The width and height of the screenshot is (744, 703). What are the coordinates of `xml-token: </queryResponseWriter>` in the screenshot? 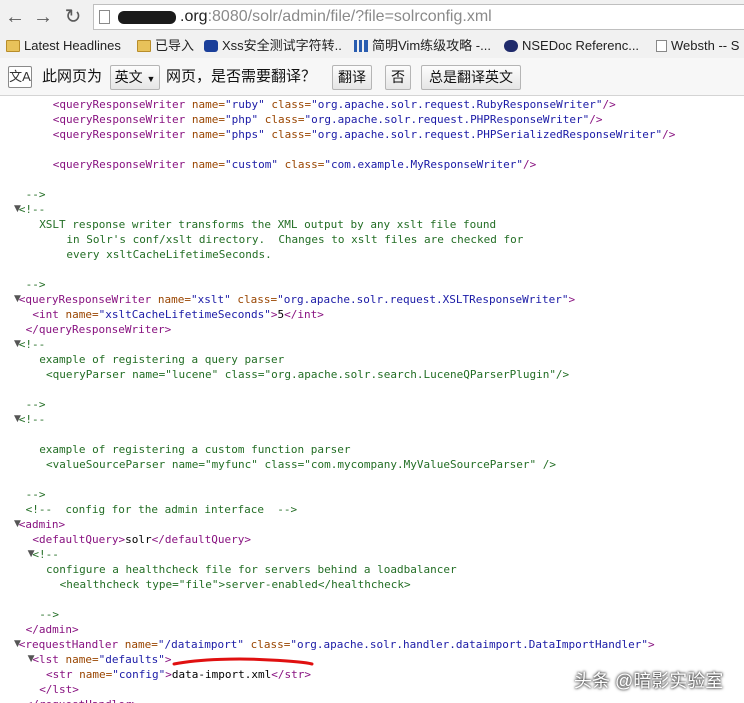 It's located at (98, 329).